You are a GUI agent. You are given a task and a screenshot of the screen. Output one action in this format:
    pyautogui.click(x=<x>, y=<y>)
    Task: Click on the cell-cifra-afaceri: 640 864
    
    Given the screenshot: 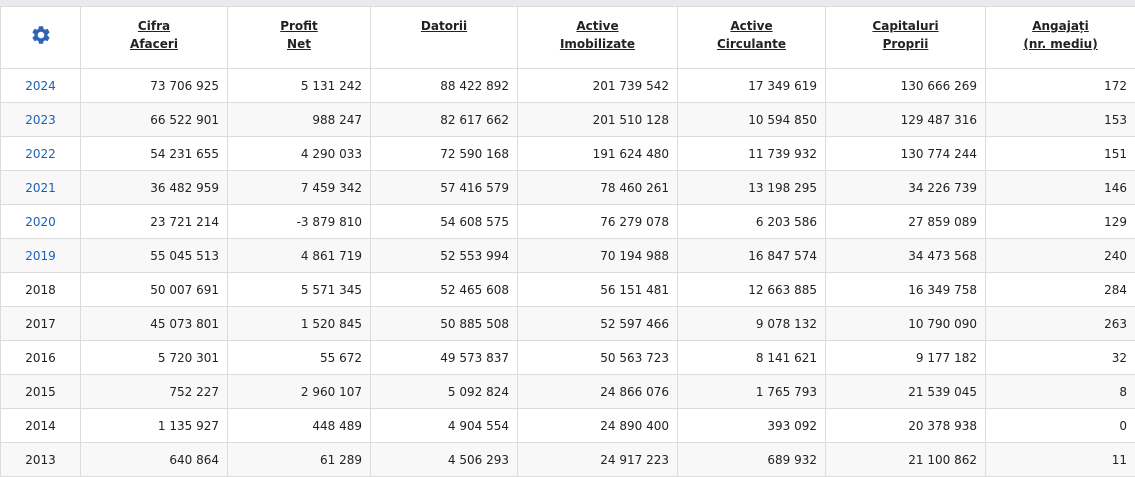 What is the action you would take?
    pyautogui.click(x=154, y=460)
    